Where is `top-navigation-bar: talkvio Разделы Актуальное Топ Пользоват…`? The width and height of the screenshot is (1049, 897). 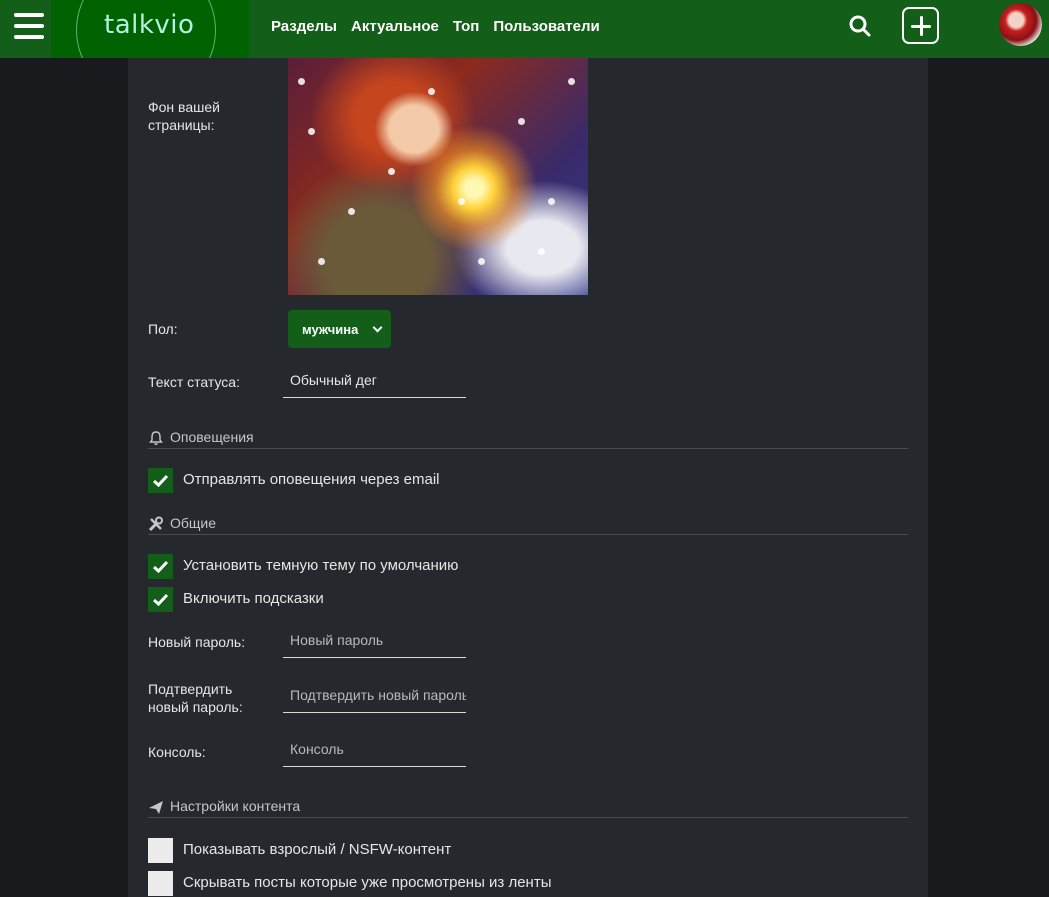
top-navigation-bar: talkvio Разделы Актуальное Топ Пользоват… is located at coordinates (524, 29).